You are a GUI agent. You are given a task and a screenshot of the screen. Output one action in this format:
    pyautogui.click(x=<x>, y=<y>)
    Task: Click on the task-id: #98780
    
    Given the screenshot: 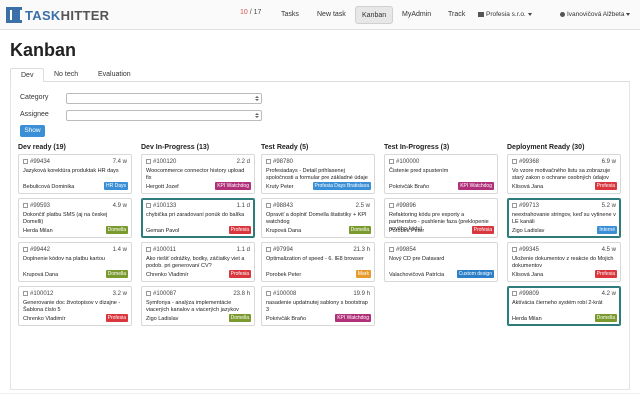 What is the action you would take?
    pyautogui.click(x=279, y=162)
    